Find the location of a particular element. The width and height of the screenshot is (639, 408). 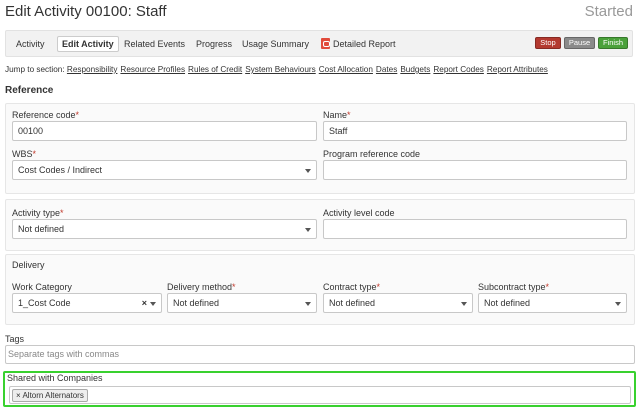

chip-label: Altorn Alternators is located at coordinates (53, 395).